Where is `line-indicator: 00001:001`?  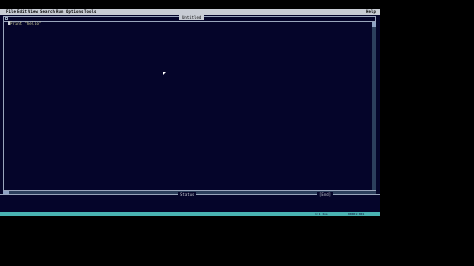 line-indicator: 00001:001 is located at coordinates (356, 214).